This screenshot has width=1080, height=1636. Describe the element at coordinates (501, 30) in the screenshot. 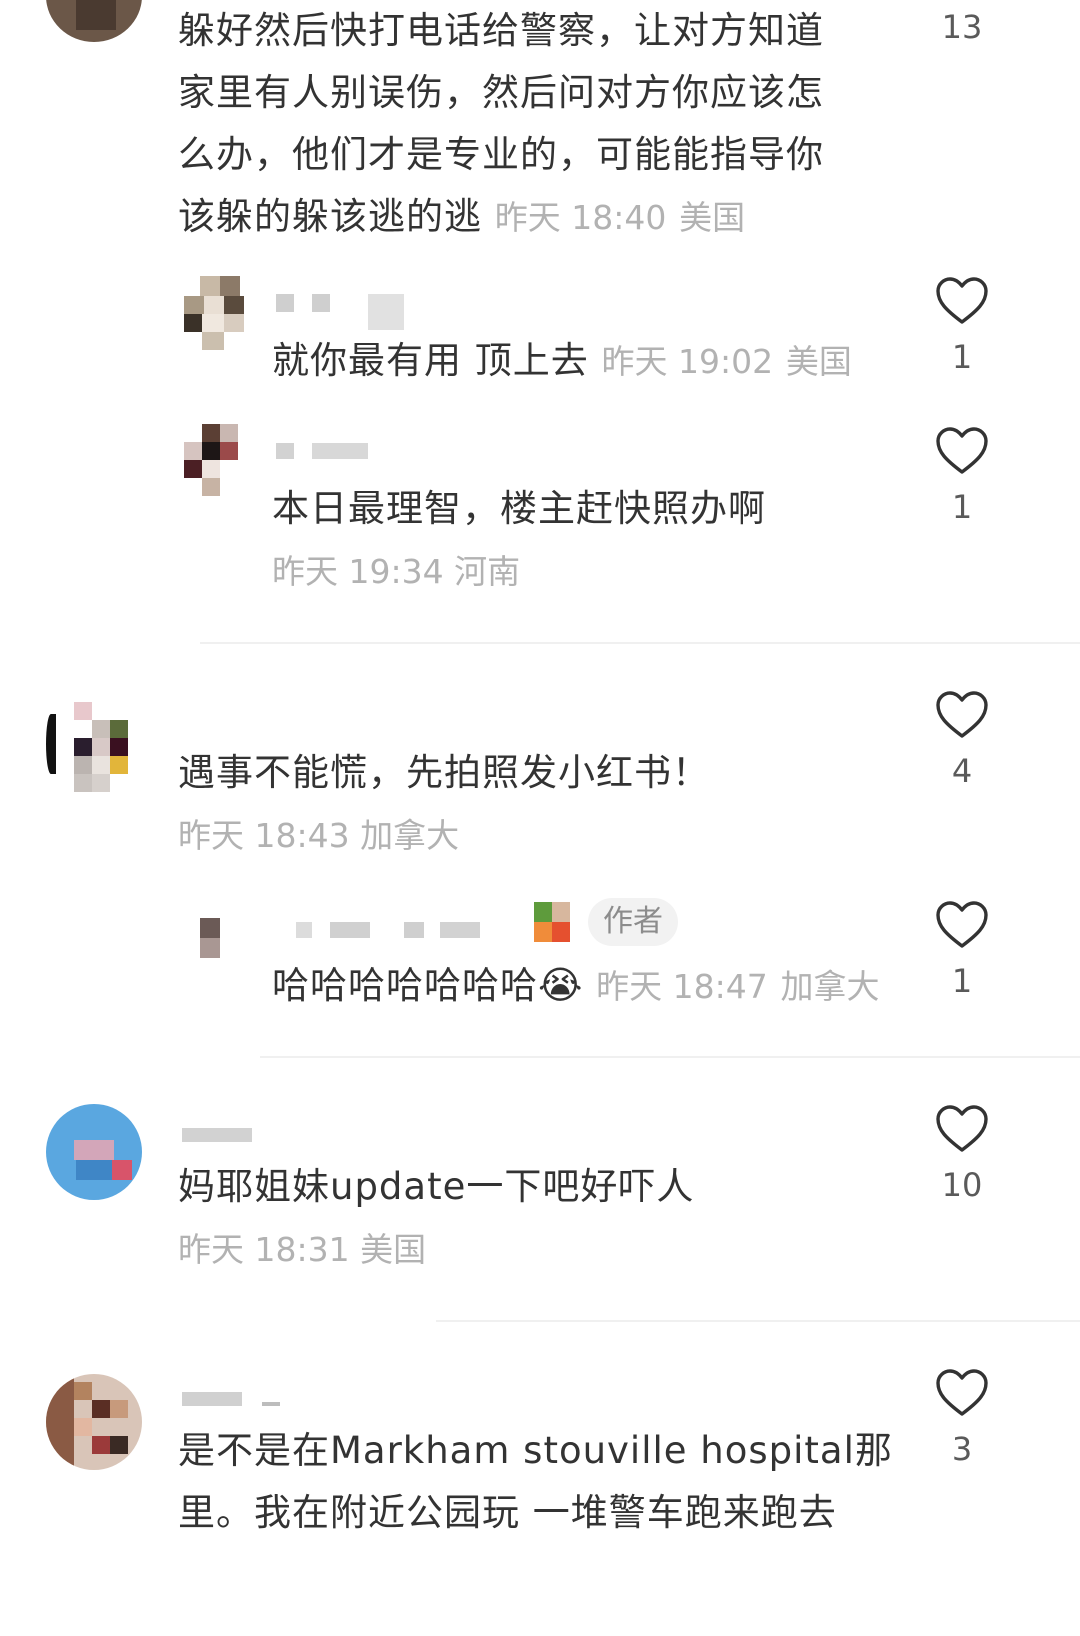

I see `comment-line: 躲好然后快打电话给警察，让对方知道` at that location.